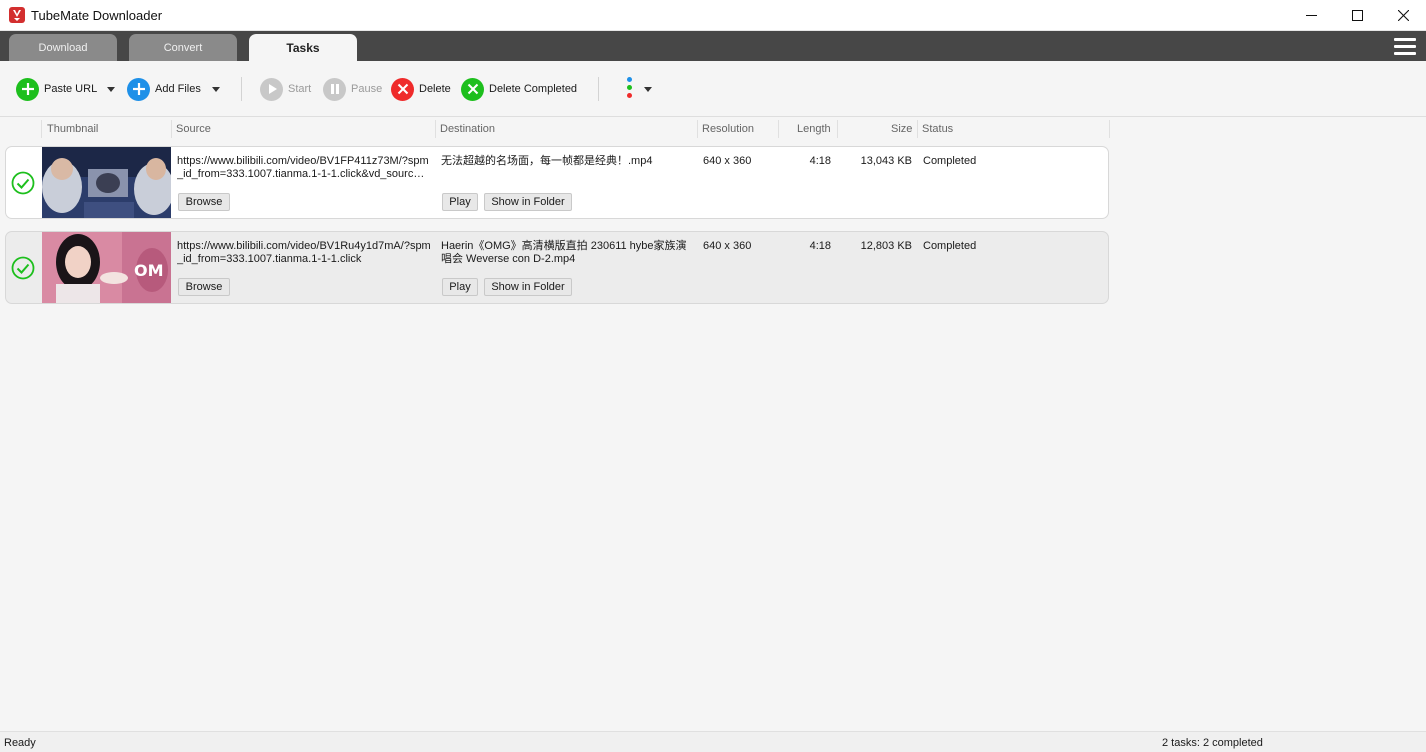 The width and height of the screenshot is (1426, 752). I want to click on column-destination: Destination, so click(467, 129).